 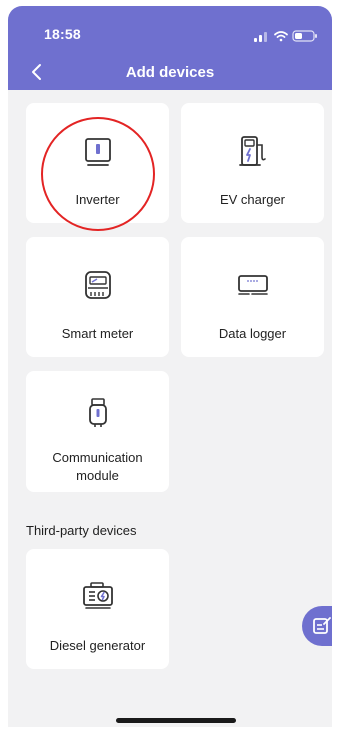 I want to click on device-label-ev-charger: EV charger, so click(x=252, y=199).